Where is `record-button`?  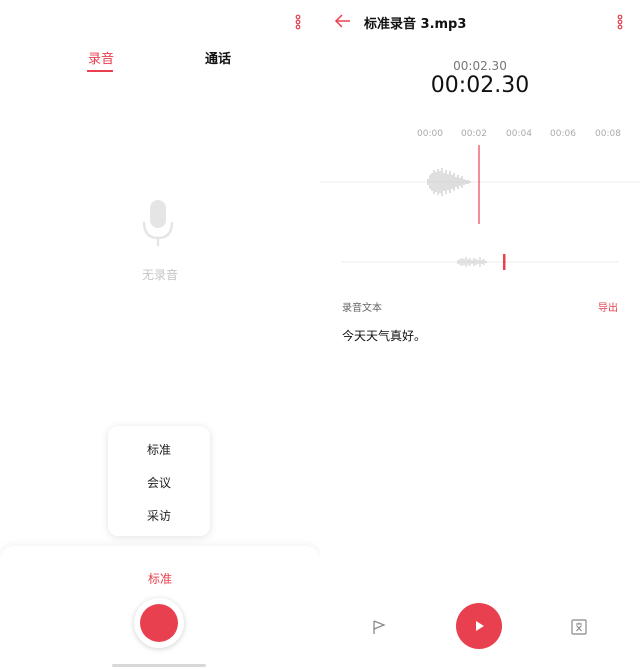 record-button is located at coordinates (159, 623).